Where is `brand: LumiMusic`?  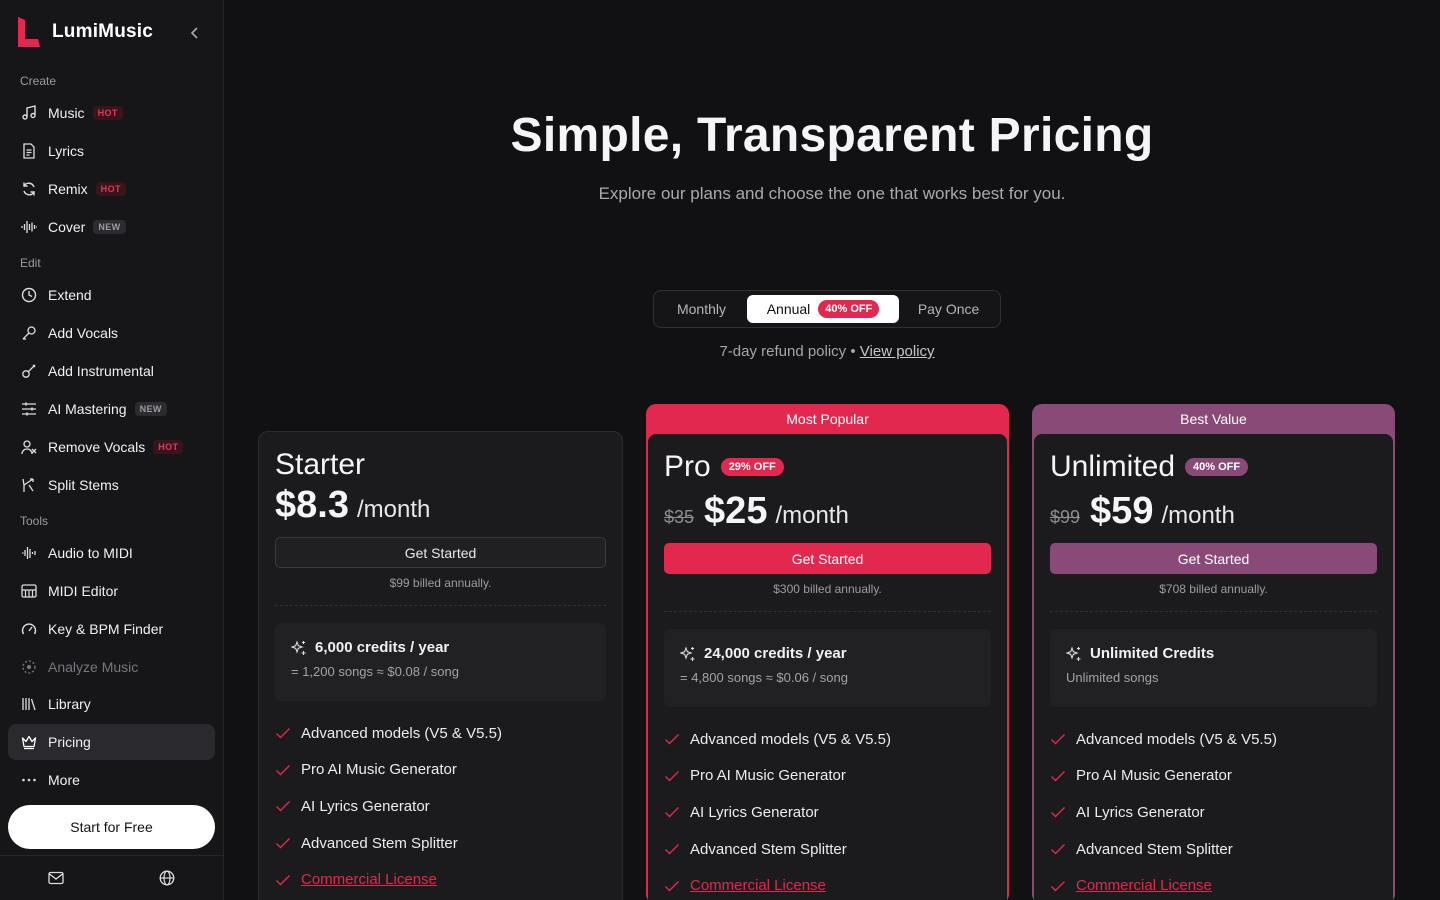
brand: LumiMusic is located at coordinates (84, 32).